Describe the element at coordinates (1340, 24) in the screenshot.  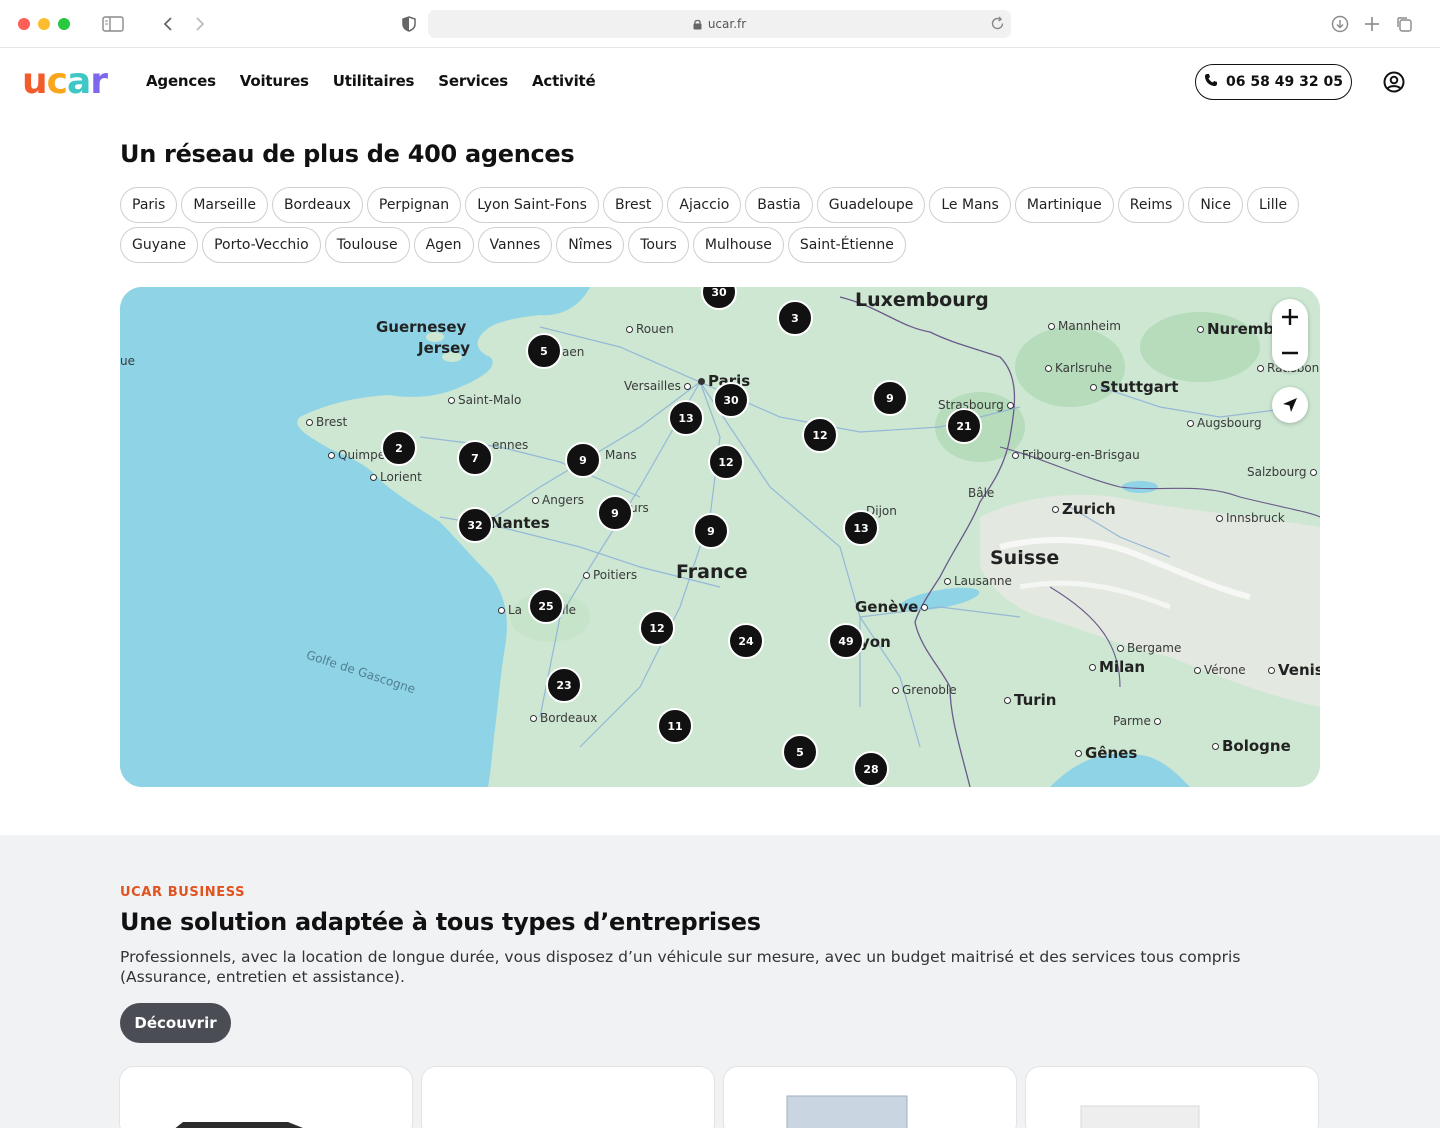
I see `download-icon` at that location.